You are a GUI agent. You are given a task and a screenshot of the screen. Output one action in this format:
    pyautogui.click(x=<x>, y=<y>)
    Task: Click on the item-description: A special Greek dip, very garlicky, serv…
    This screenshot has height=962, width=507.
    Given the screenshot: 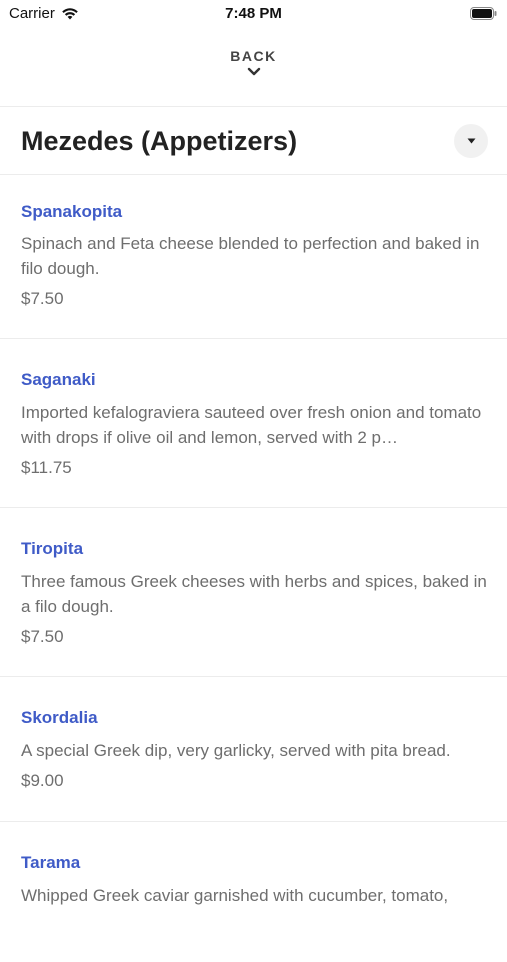 What is the action you would take?
    pyautogui.click(x=236, y=750)
    